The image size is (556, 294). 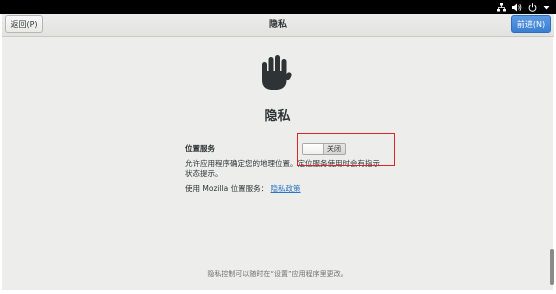 I want to click on header-title: 隐私, so click(x=277, y=25).